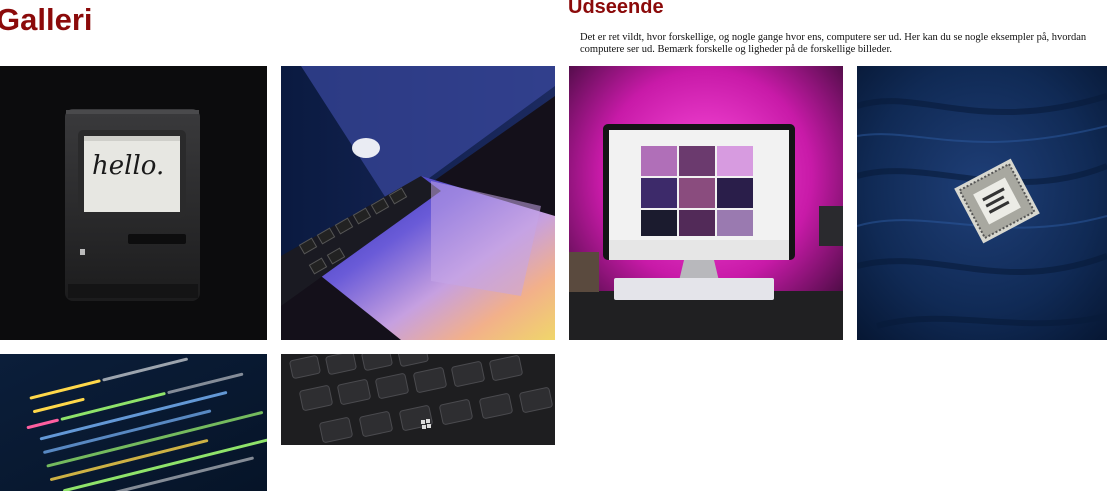  What do you see at coordinates (133, 203) in the screenshot?
I see `macintosh-hello-photo: hello.` at bounding box center [133, 203].